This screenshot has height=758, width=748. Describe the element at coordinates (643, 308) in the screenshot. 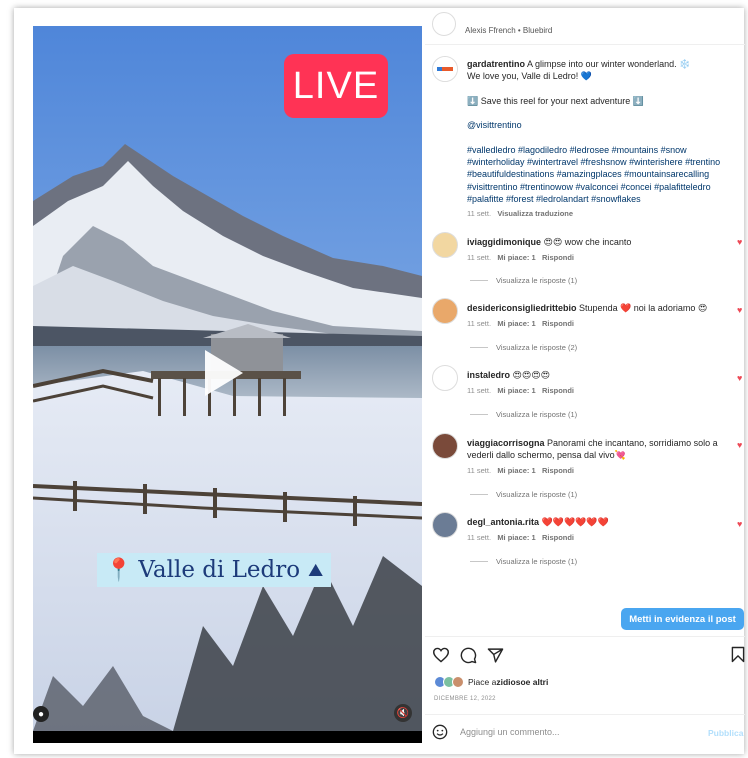

I see `comment-text: Stupenda ❤️ noi la adoriamo 😍` at that location.